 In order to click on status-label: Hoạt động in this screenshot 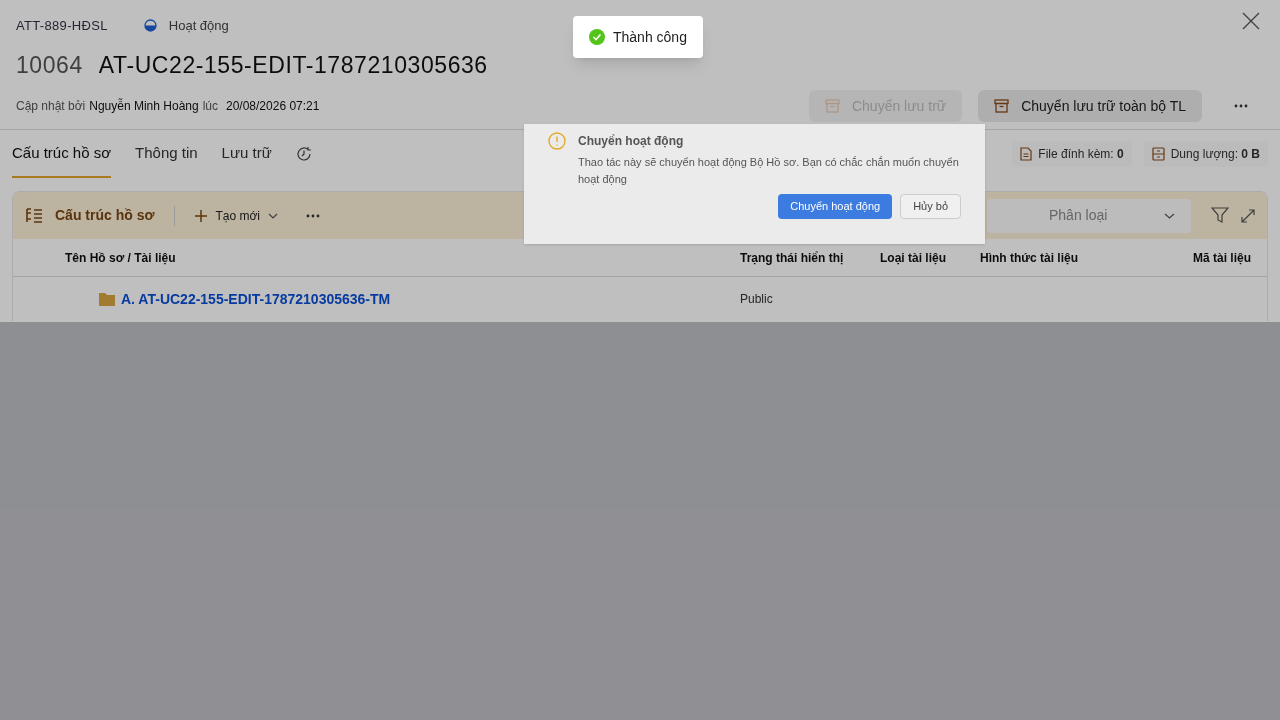, I will do `click(198, 26)`.